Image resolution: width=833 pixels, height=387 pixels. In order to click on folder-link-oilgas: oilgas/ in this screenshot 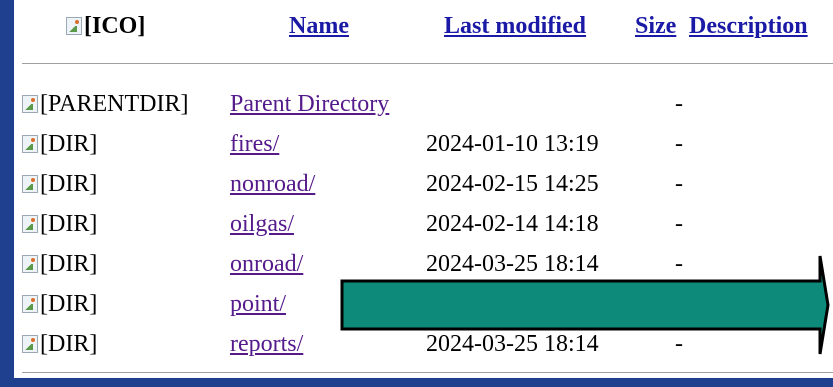, I will do `click(262, 224)`.